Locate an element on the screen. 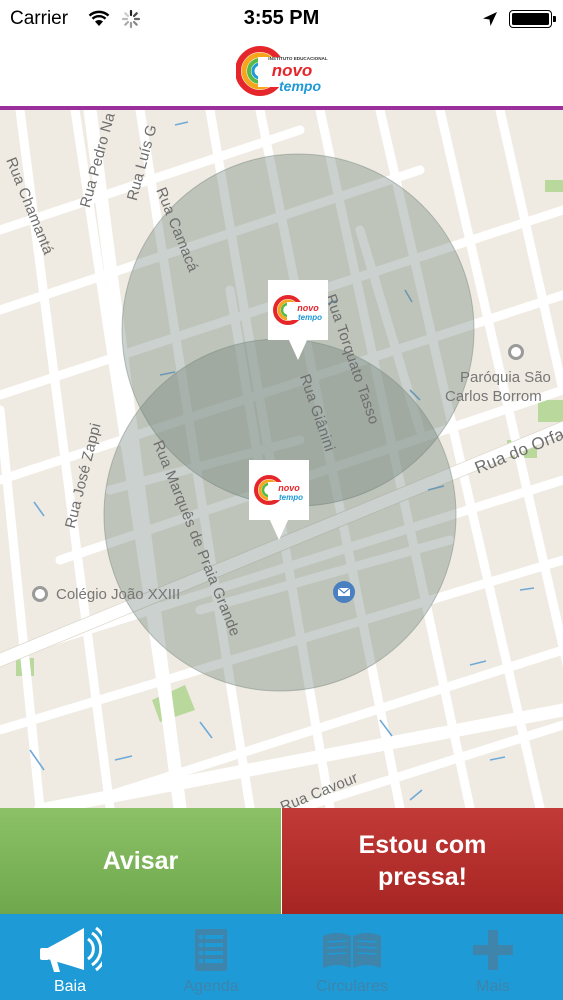 Image resolution: width=563 pixels, height=1000 pixels. tab-label: Mais is located at coordinates (493, 986).